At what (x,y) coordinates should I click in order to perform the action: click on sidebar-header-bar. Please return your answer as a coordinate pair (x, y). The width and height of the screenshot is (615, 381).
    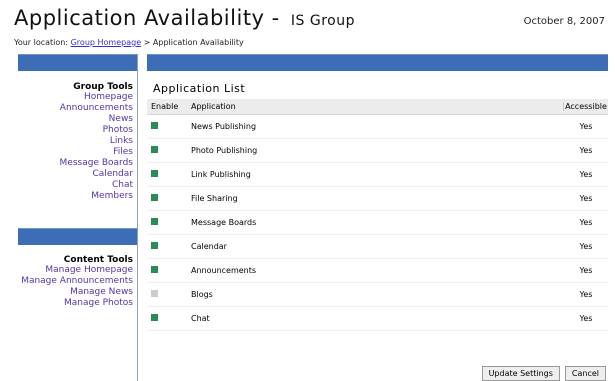
    Looking at the image, I should click on (77, 62).